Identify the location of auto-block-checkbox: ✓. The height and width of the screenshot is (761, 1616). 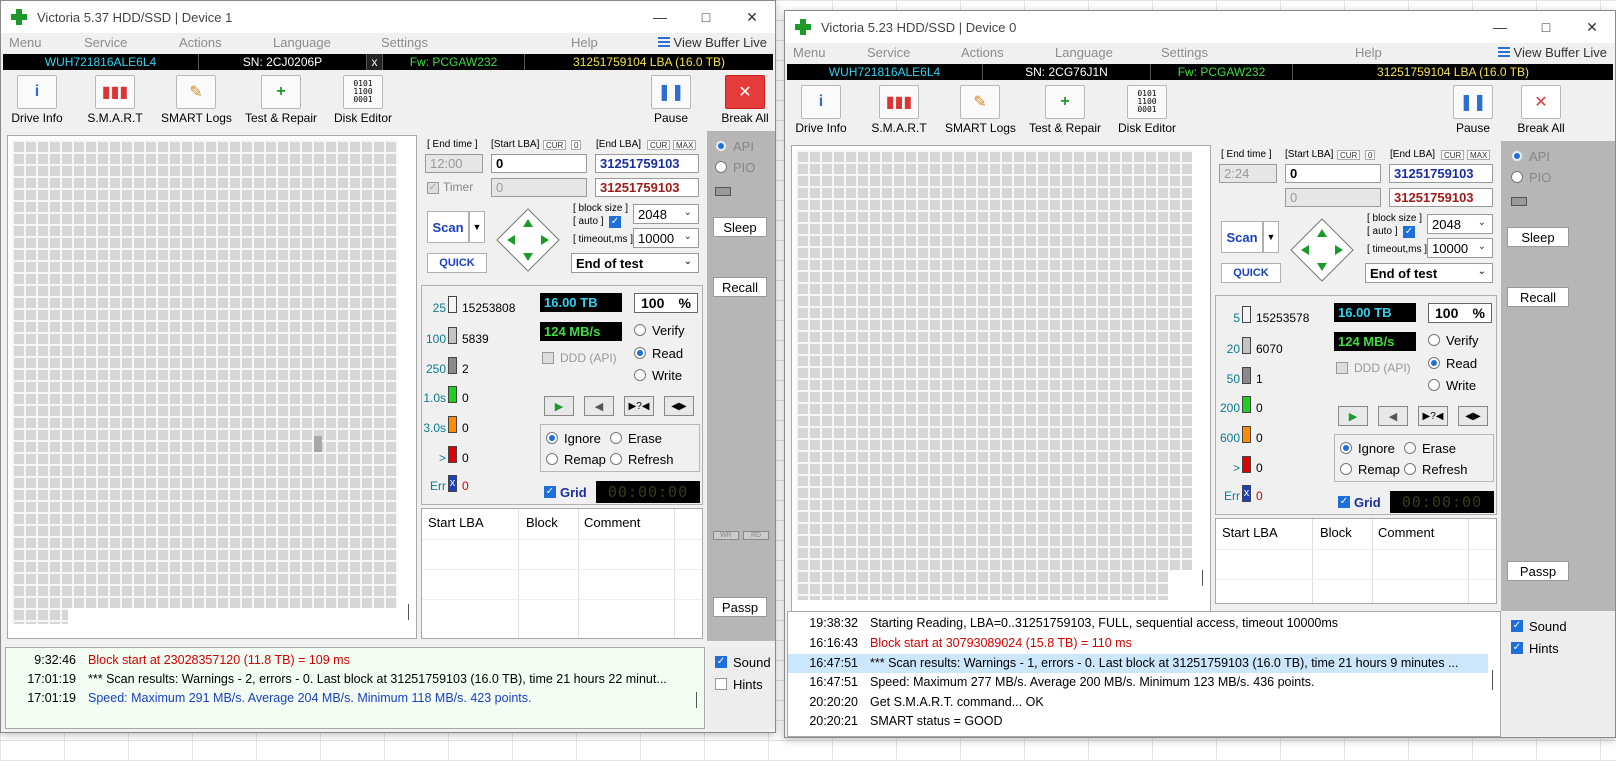
(615, 222).